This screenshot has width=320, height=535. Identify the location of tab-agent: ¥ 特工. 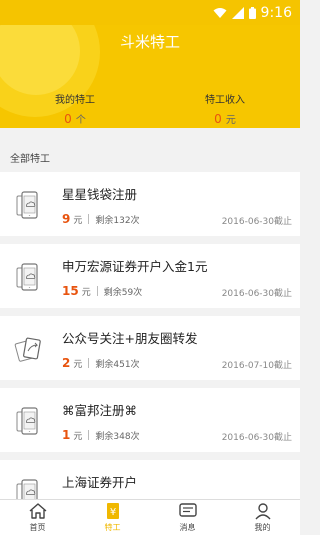
(112, 517).